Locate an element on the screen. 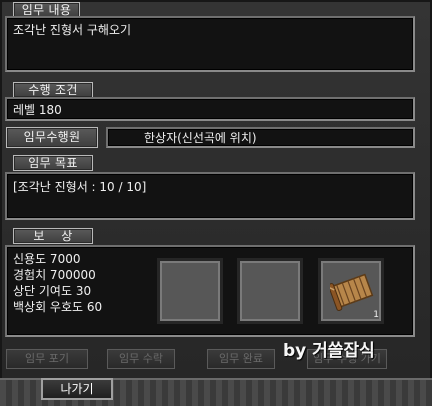 Image resolution: width=432 pixels, height=406 pixels. accept-button: 임무 수락 is located at coordinates (141, 359).